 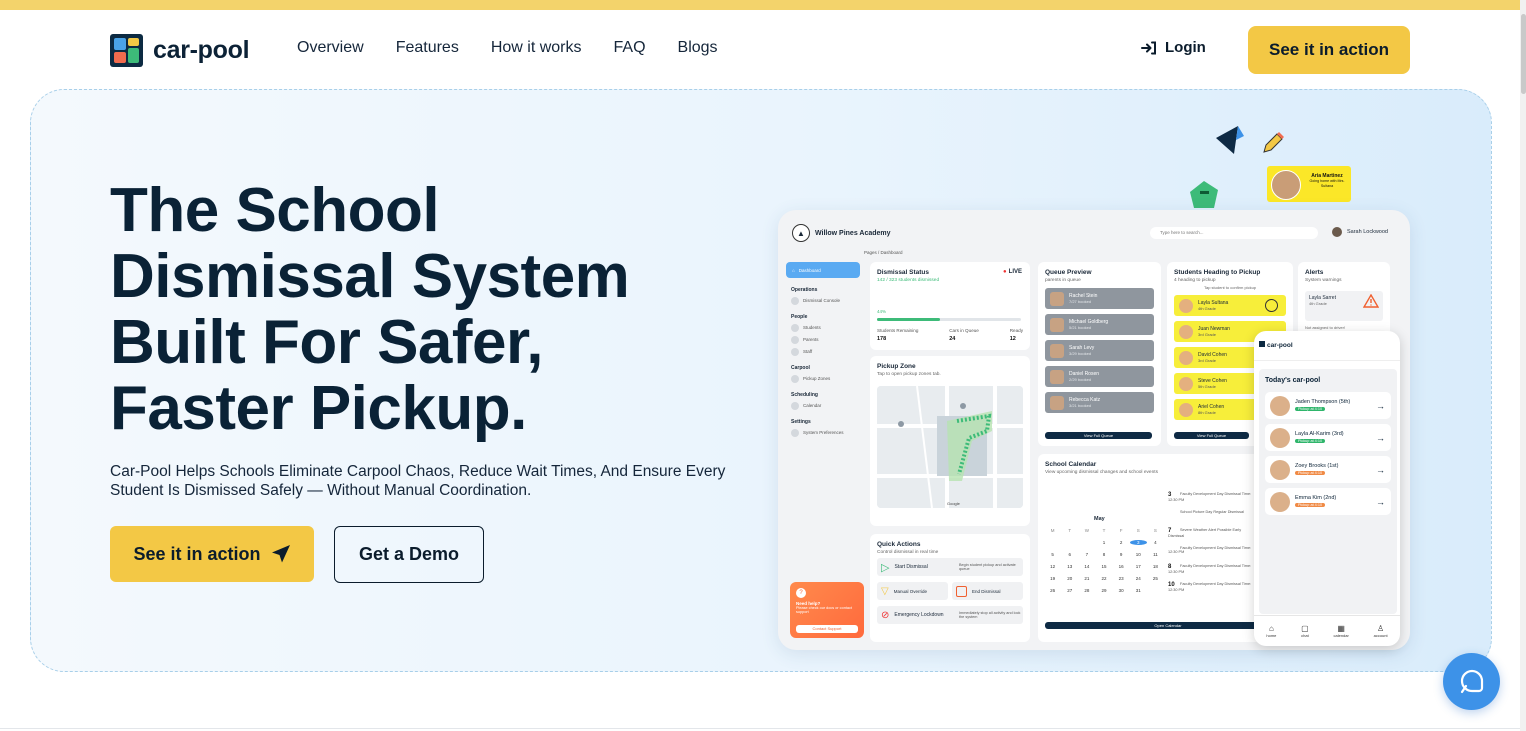 What do you see at coordinates (1155, 590) in the screenshot?
I see `mock-cal-day` at bounding box center [1155, 590].